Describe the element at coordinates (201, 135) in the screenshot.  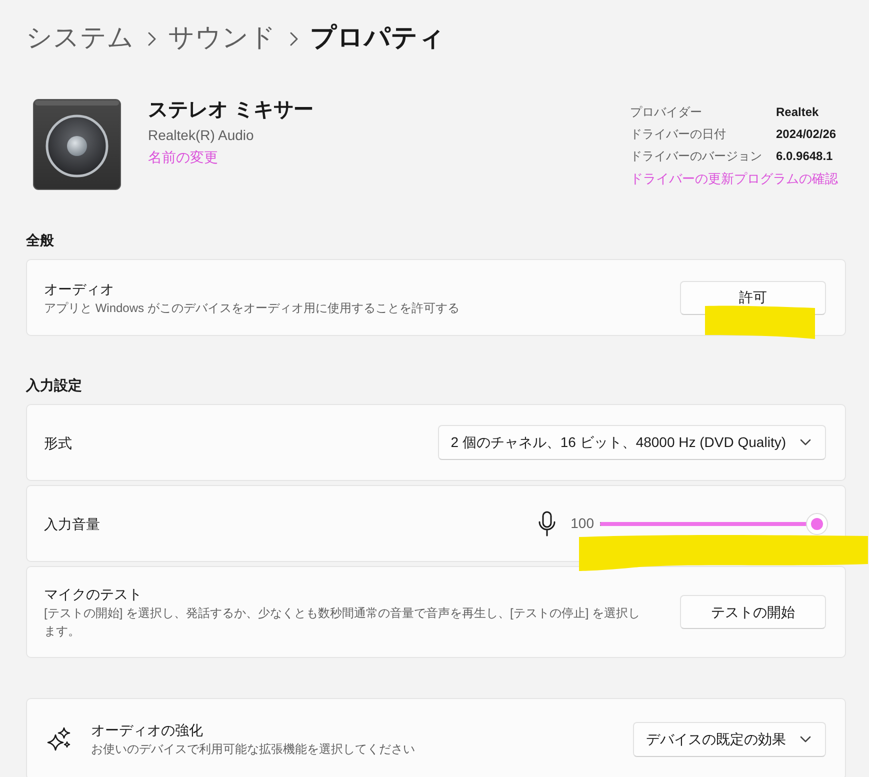
I see `device-subtitle: Realtek(R) Audio` at that location.